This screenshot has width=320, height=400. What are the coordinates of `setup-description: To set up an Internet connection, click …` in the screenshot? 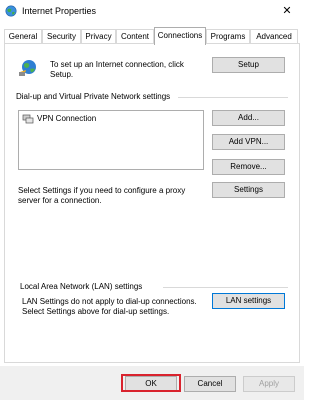 It's located at (117, 69).